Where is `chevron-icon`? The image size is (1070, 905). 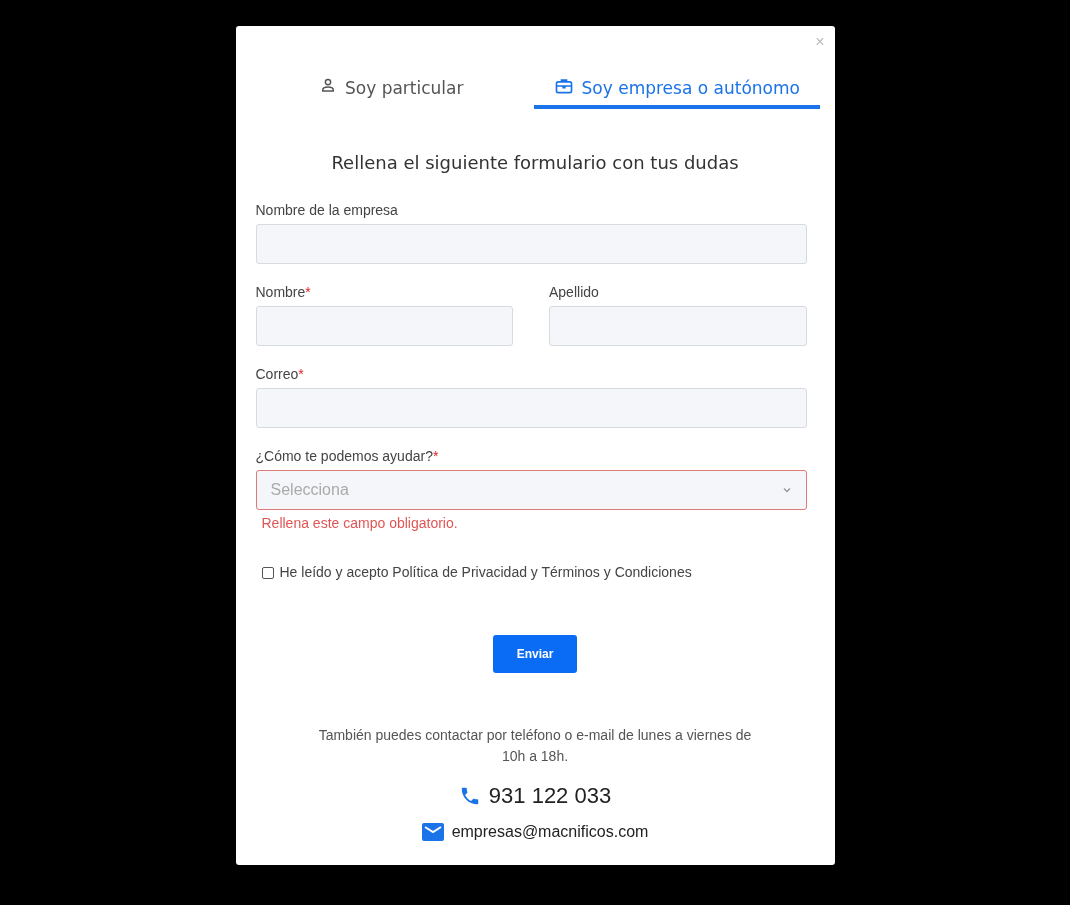 chevron-icon is located at coordinates (786, 490).